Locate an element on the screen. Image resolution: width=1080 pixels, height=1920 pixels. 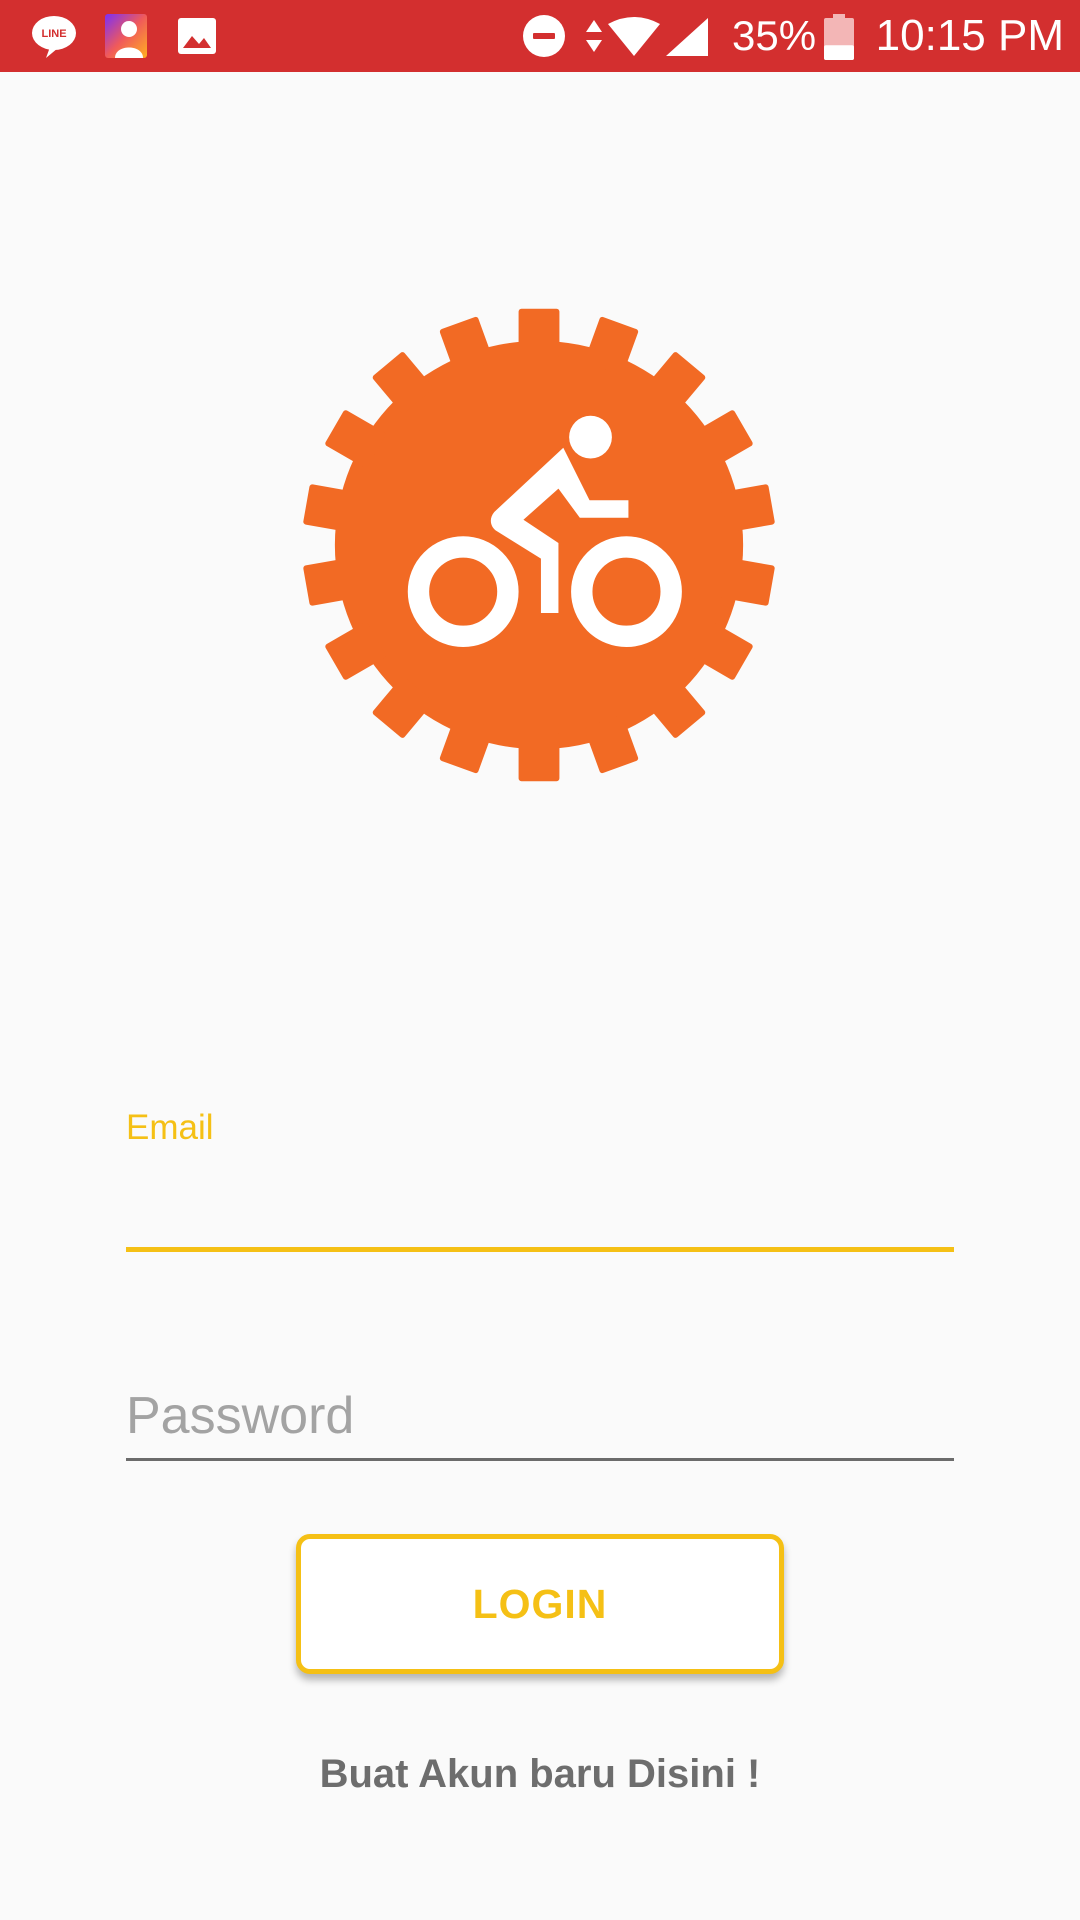
line-icon: LINE is located at coordinates (54, 37).